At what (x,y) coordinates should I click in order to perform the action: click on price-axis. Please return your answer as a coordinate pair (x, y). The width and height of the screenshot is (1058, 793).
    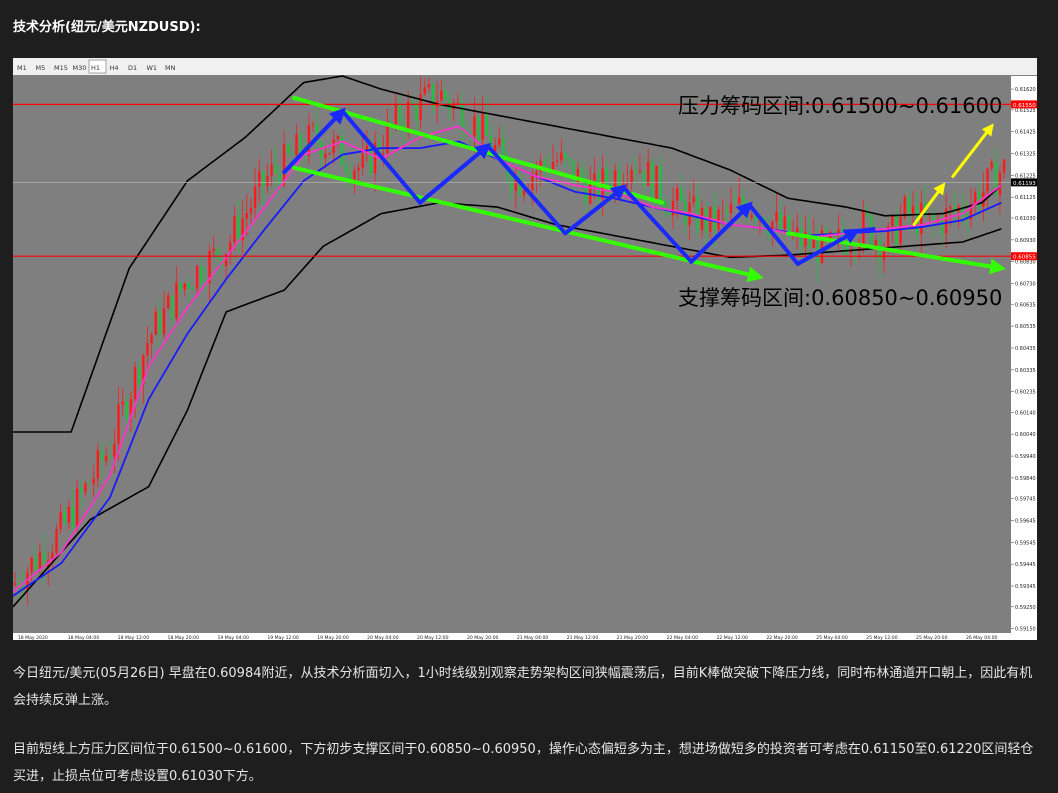
    Looking at the image, I should click on (1024, 354).